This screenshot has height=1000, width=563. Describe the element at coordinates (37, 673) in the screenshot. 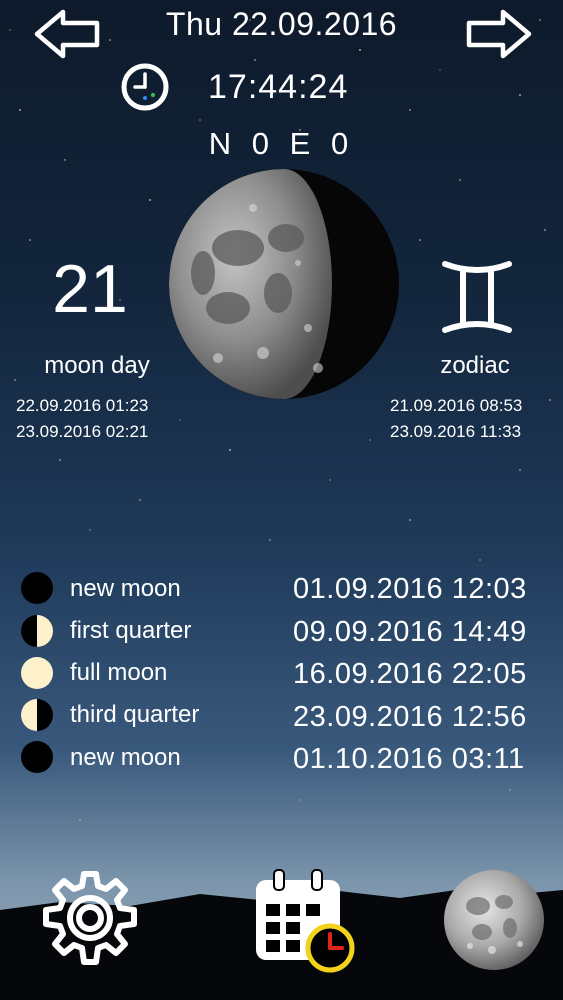

I see `full-moon-icon` at that location.